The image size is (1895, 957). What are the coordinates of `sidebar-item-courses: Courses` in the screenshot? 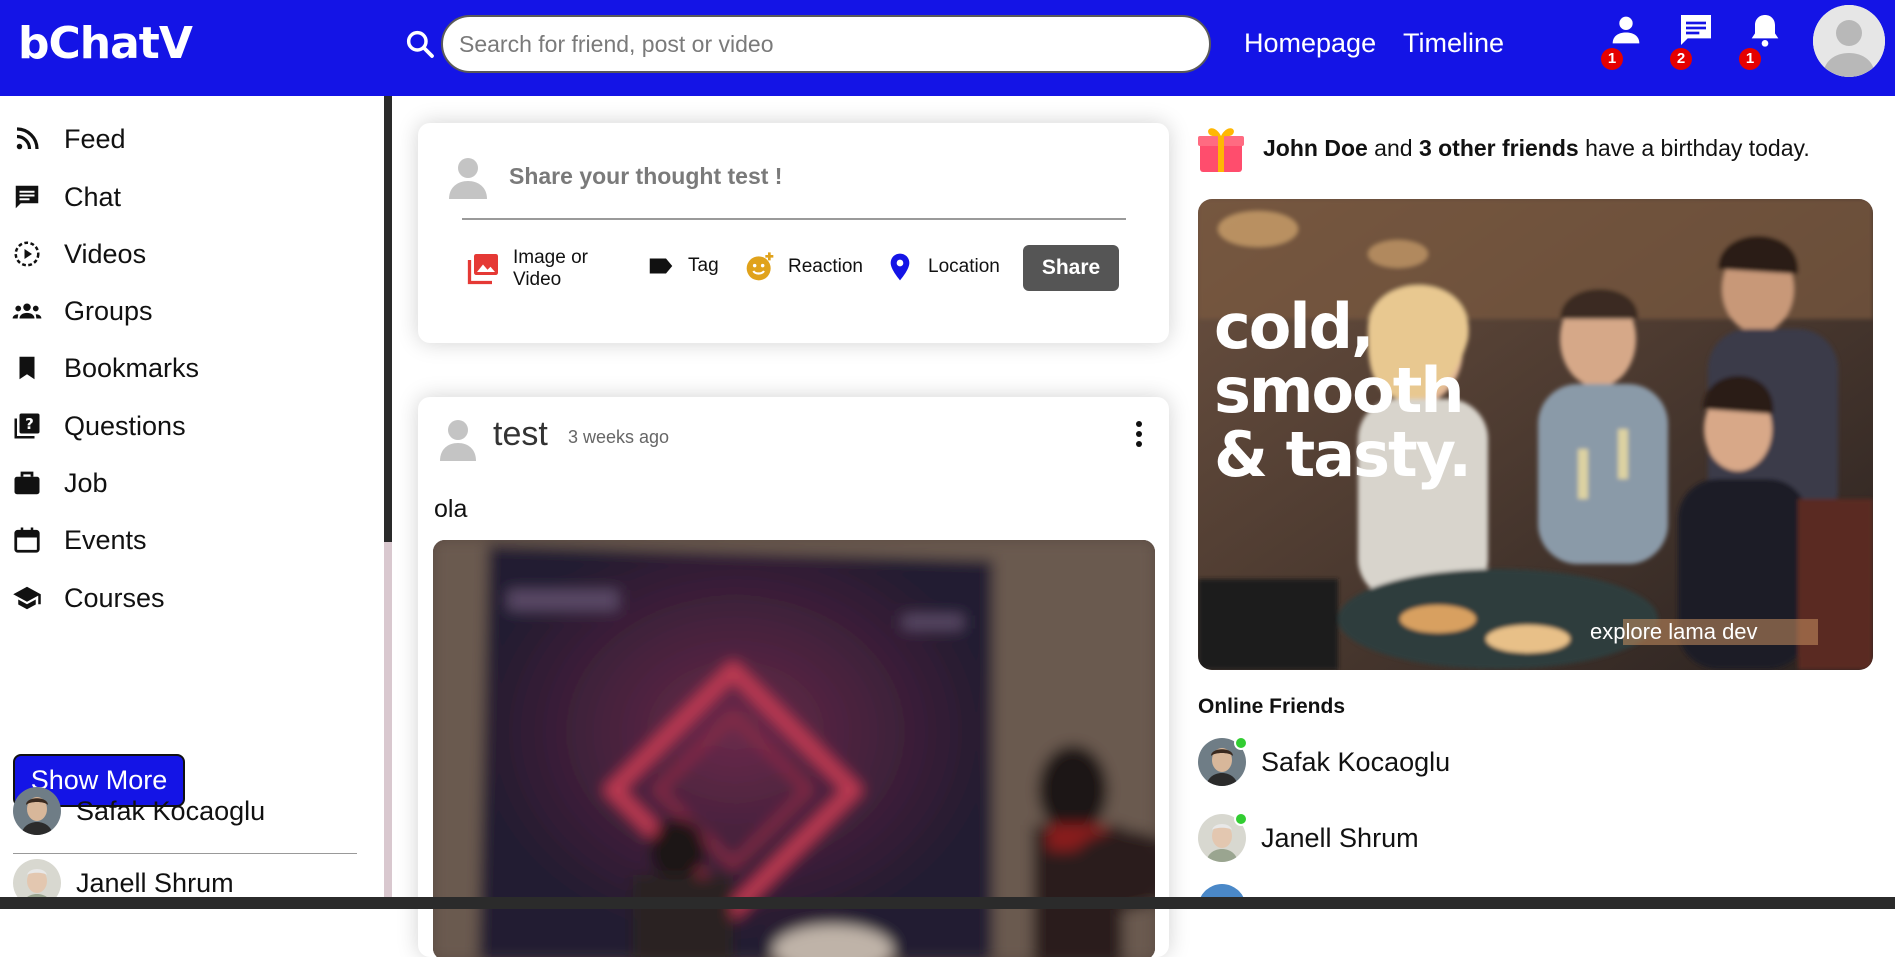 It's located at (192, 598).